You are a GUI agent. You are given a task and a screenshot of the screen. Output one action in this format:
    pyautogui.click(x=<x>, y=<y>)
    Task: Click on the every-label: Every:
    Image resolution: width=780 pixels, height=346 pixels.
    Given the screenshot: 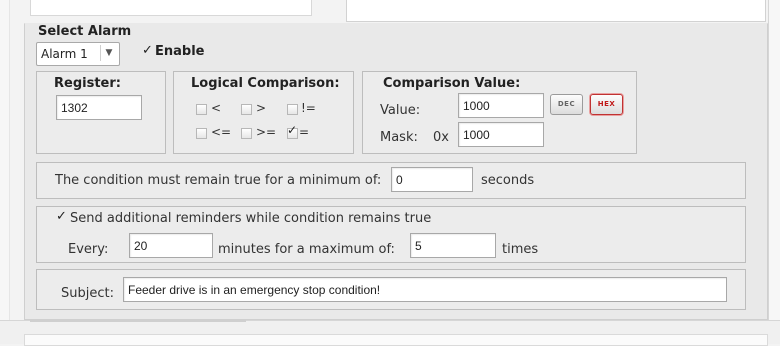 What is the action you would take?
    pyautogui.click(x=88, y=249)
    